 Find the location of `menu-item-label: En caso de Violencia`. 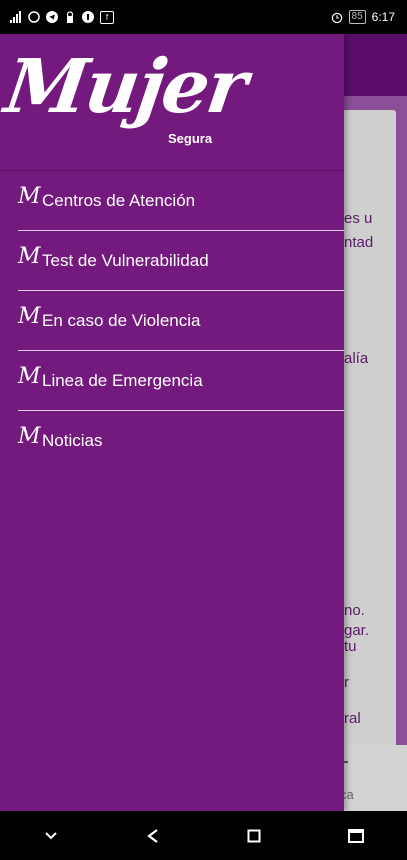

menu-item-label: En caso de Violencia is located at coordinates (121, 320).